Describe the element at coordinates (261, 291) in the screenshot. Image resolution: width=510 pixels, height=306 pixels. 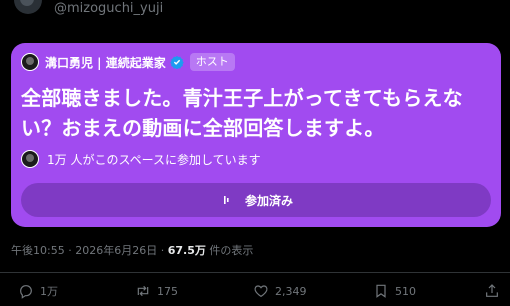
I see `heart-icon` at that location.